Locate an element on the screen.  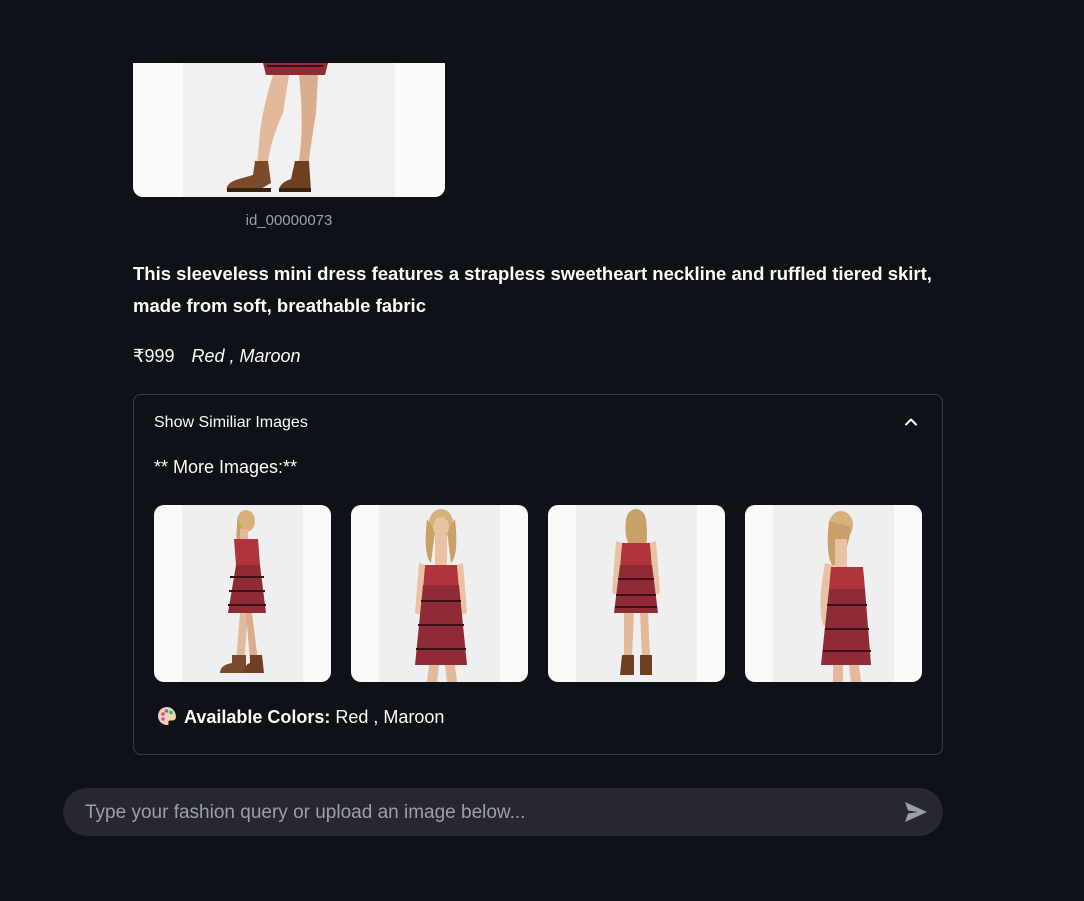
product-image is located at coordinates (289, 130).